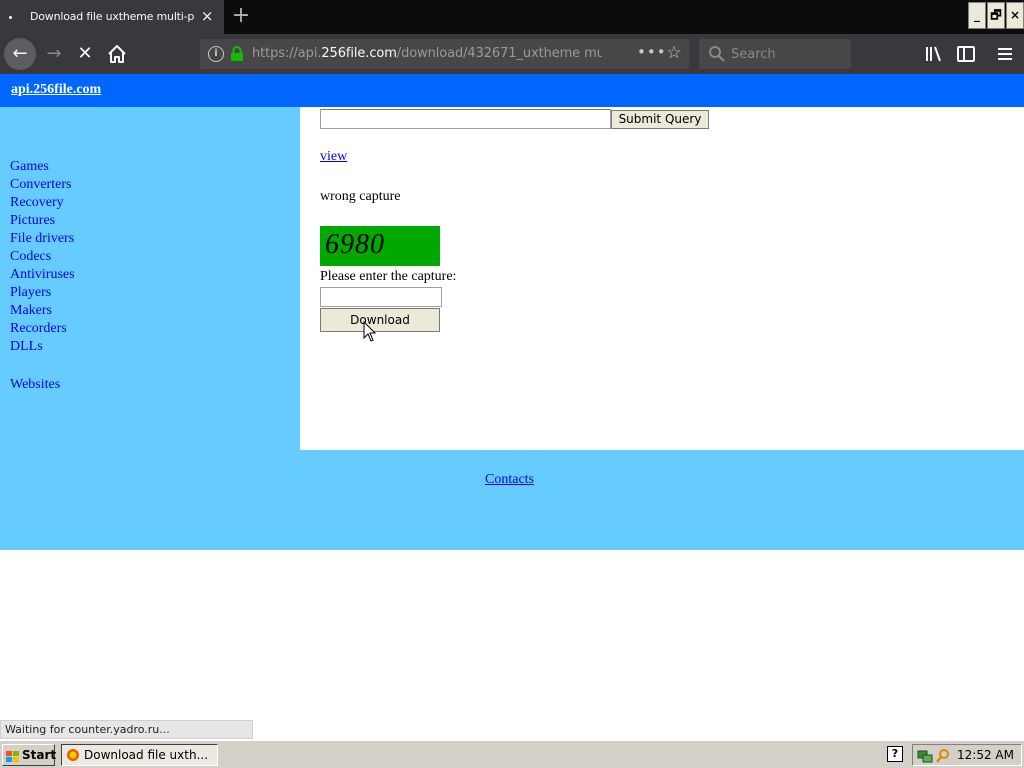 The height and width of the screenshot is (768, 1024). Describe the element at coordinates (359, 53) in the screenshot. I see `url-domain: 256file.com` at that location.